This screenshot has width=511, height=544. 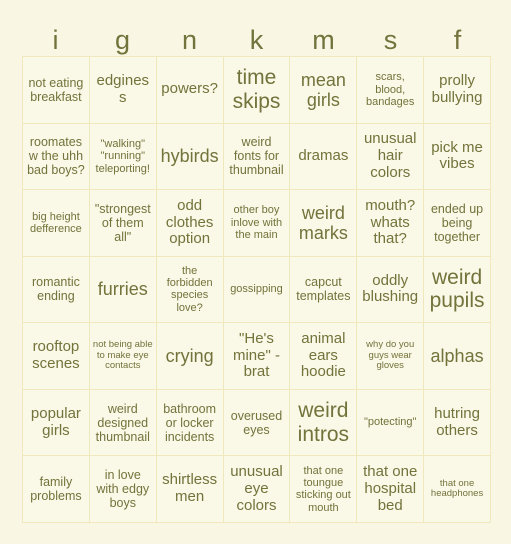 I want to click on bingo-cell: bathroom or locker incidents, so click(x=190, y=423).